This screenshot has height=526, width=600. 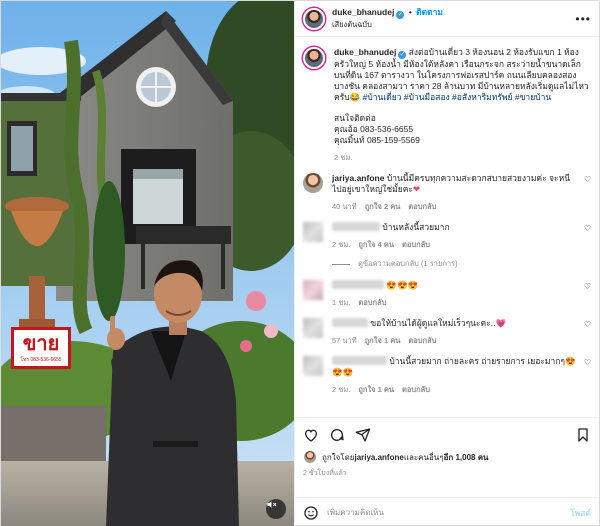 I want to click on comment-emoji: 😍😍😍, so click(x=402, y=285).